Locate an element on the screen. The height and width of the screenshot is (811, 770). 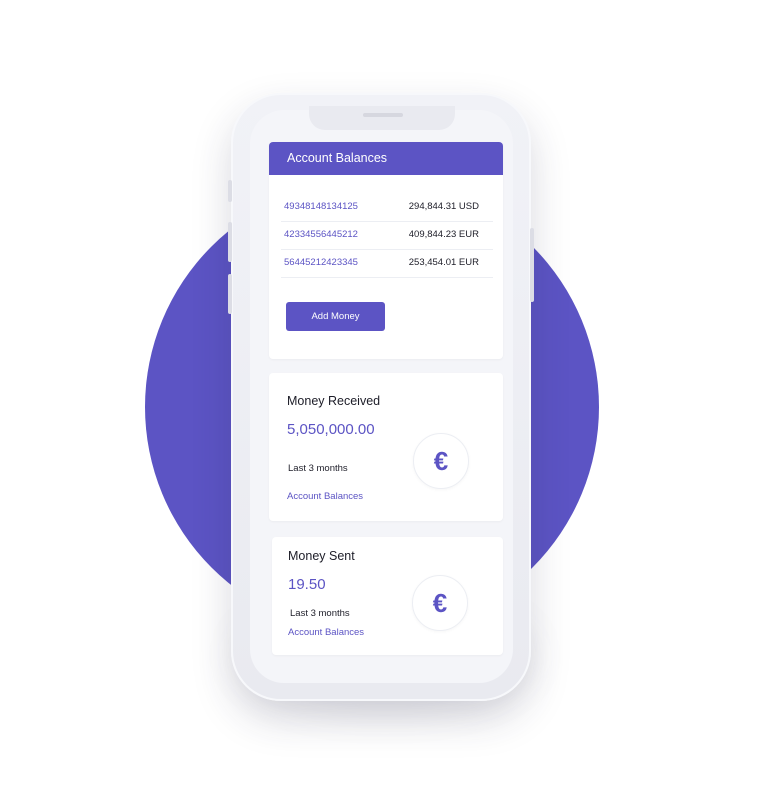
money-sent-account-balances-link: Account Balances is located at coordinates (326, 632).